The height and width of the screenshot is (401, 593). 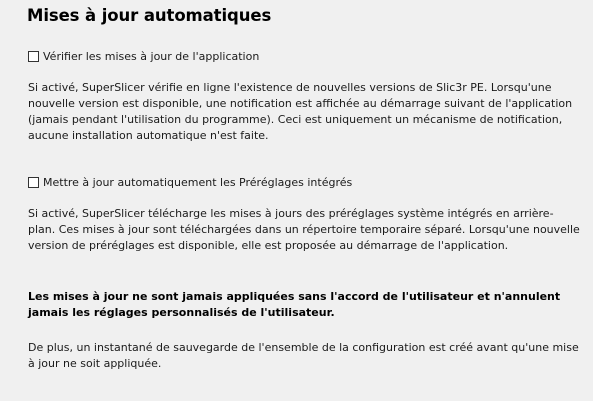 I want to click on section-title: Mises à jour automatiques, so click(x=149, y=15).